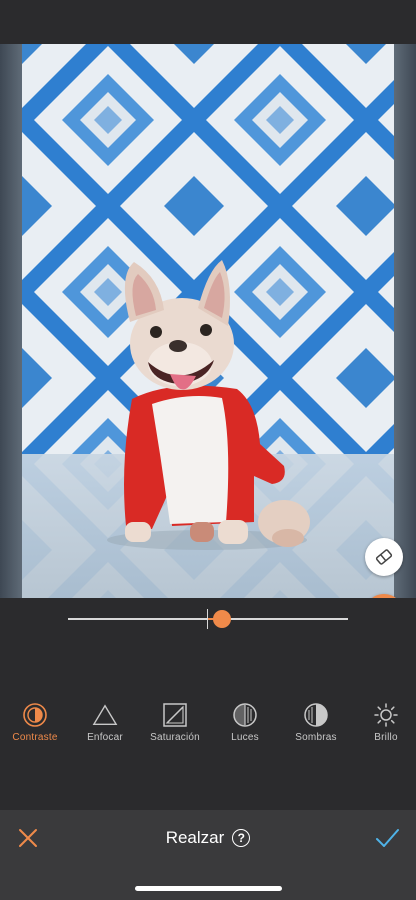 The image size is (416, 900). I want to click on highlights-icon, so click(245, 715).